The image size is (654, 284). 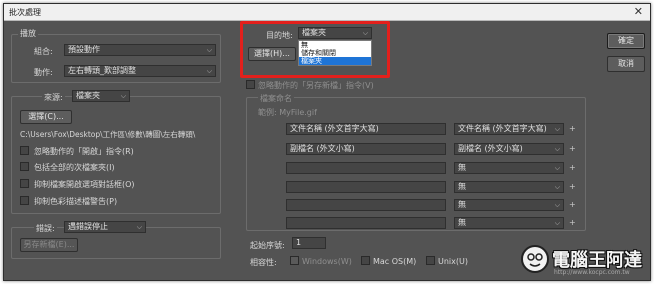 What do you see at coordinates (453, 261) in the screenshot?
I see `unix-label: Unix(U)` at bounding box center [453, 261].